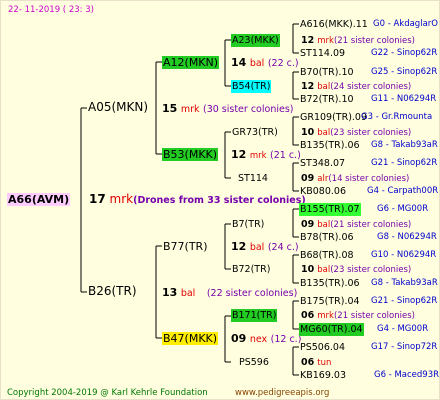 This screenshot has height=400, width=440. What do you see at coordinates (330, 283) in the screenshot?
I see `queen-b135-b: B135(TR).06` at bounding box center [330, 283].